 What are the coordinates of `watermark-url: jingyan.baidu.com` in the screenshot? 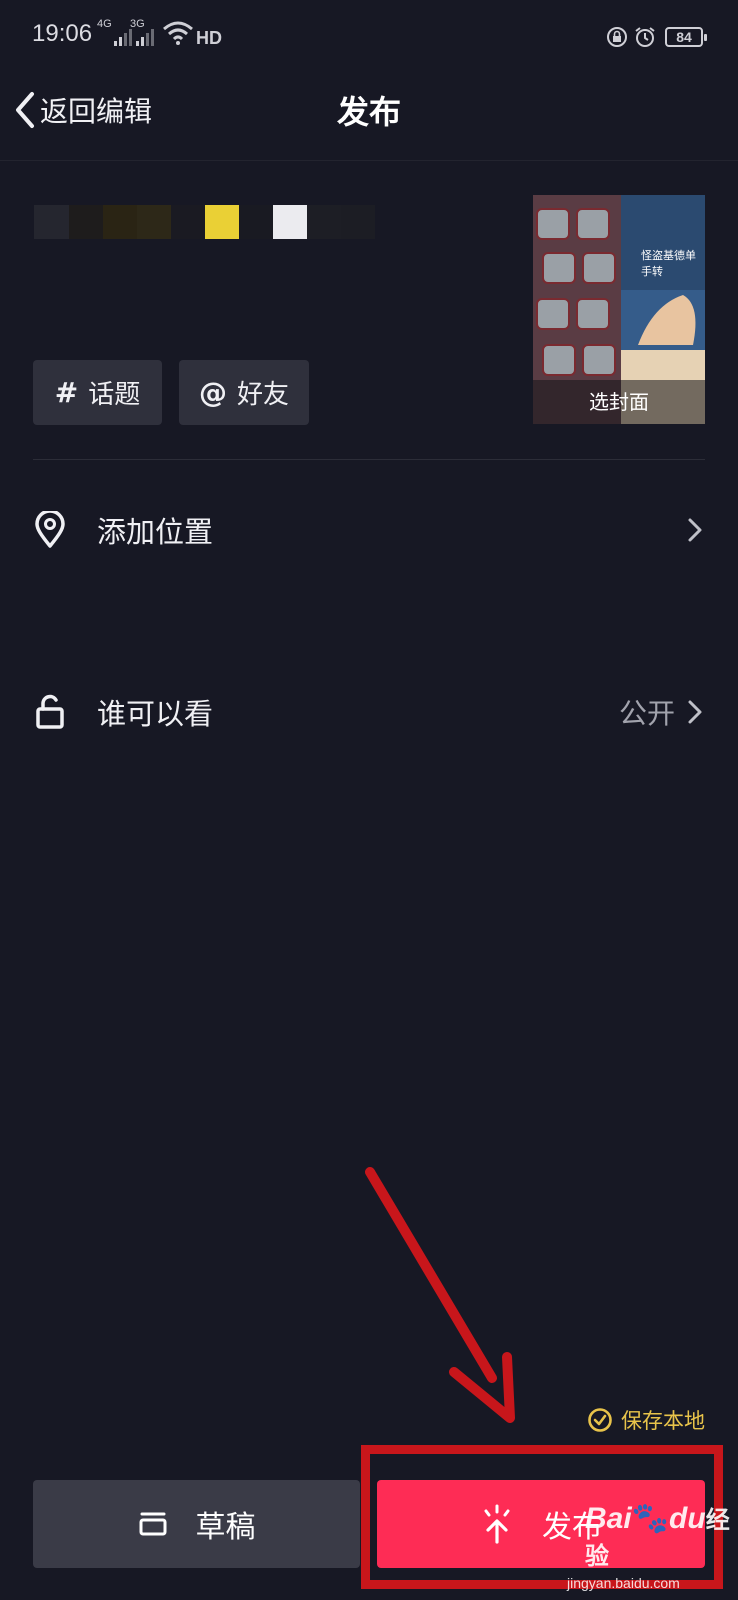 It's located at (623, 1583).